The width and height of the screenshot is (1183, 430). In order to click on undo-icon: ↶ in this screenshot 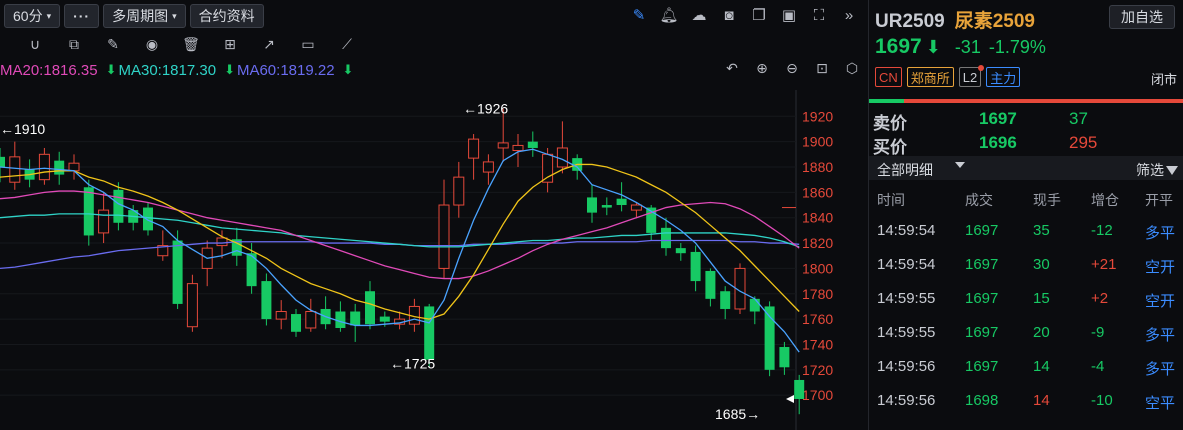, I will do `click(732, 68)`.